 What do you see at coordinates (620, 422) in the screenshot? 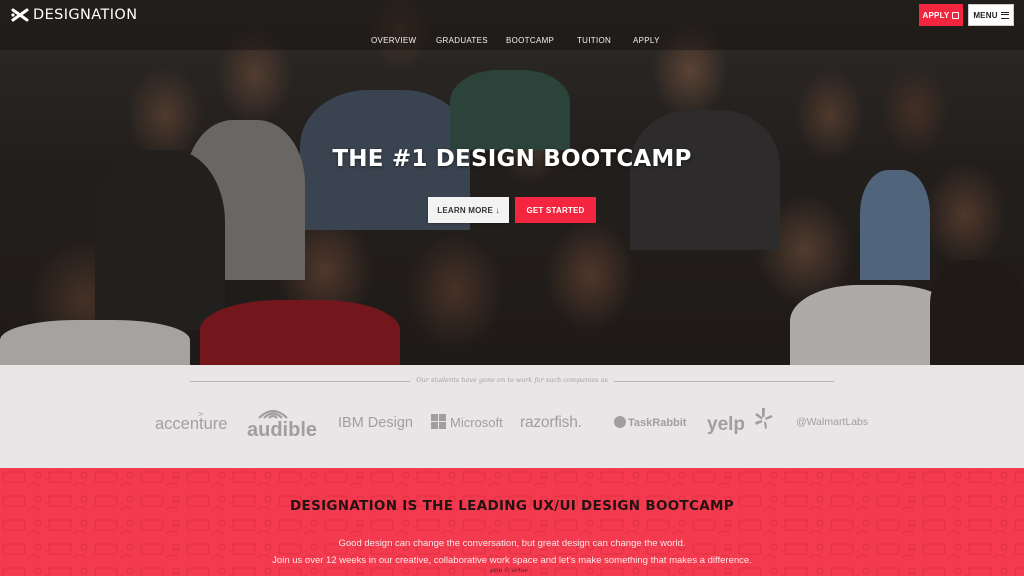
I see `taskrabbit-rabbit-icon` at bounding box center [620, 422].